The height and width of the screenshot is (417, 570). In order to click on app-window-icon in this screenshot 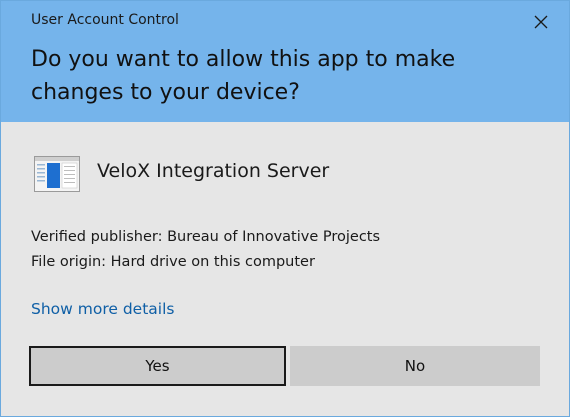, I will do `click(57, 174)`.